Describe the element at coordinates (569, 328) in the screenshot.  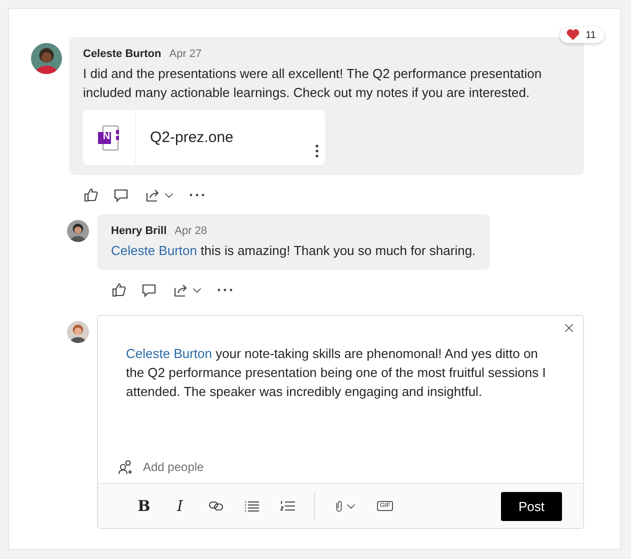
I see `close-icon` at that location.